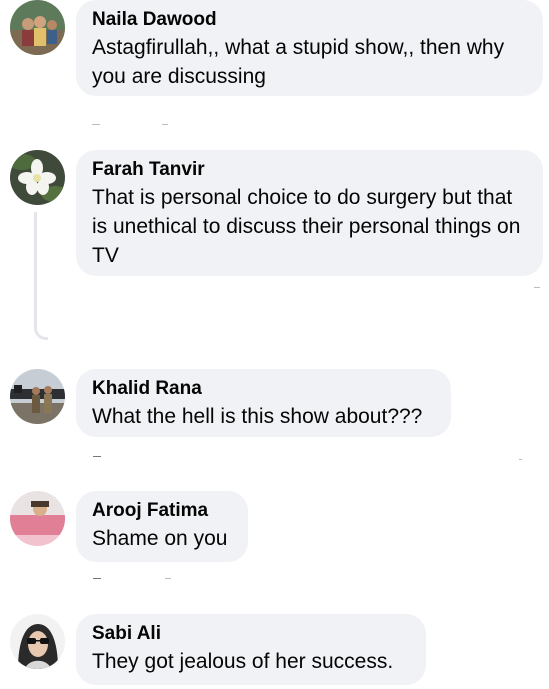  I want to click on reply-thread-line, so click(41, 276).